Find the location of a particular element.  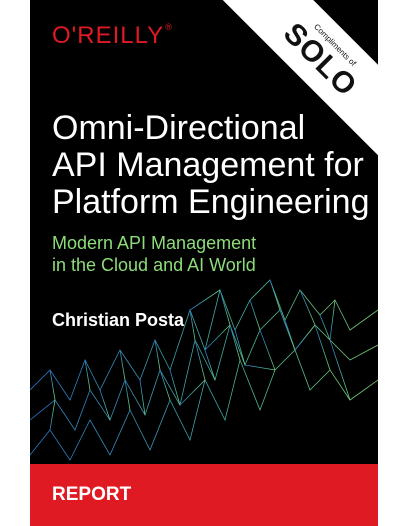

subtitle-line: Modern API Management is located at coordinates (154, 243).